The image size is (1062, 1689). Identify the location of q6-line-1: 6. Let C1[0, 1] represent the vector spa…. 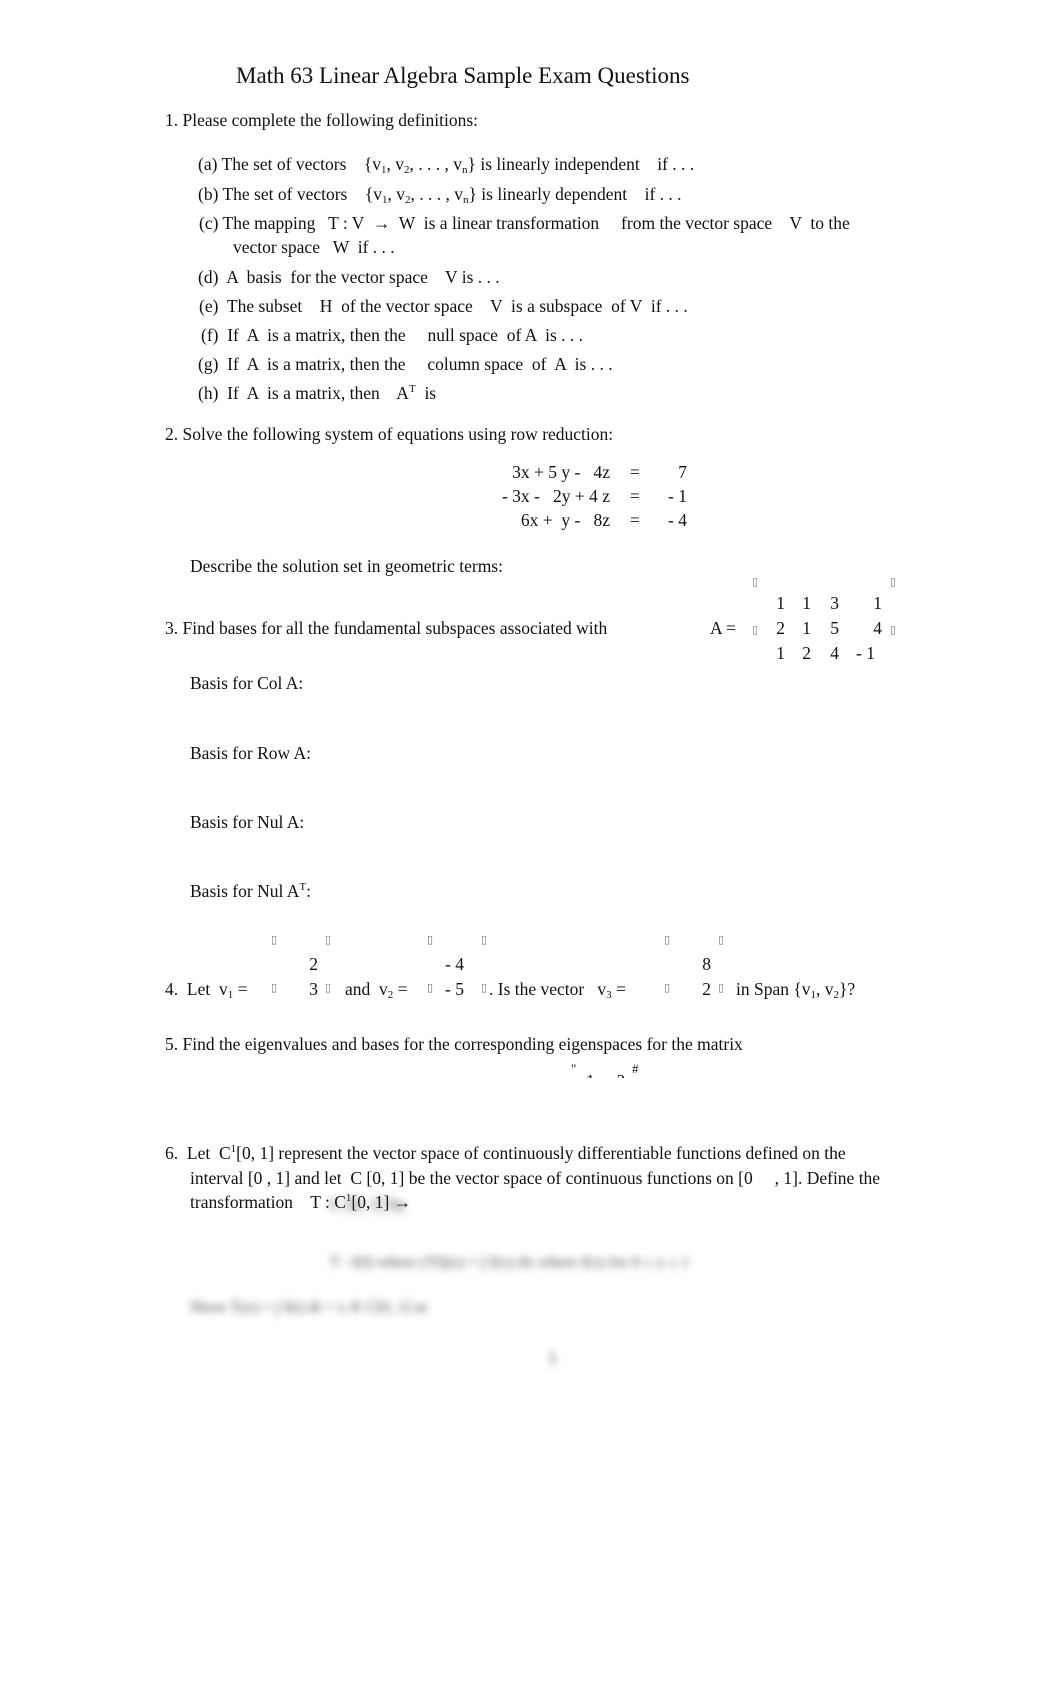
(505, 1153).